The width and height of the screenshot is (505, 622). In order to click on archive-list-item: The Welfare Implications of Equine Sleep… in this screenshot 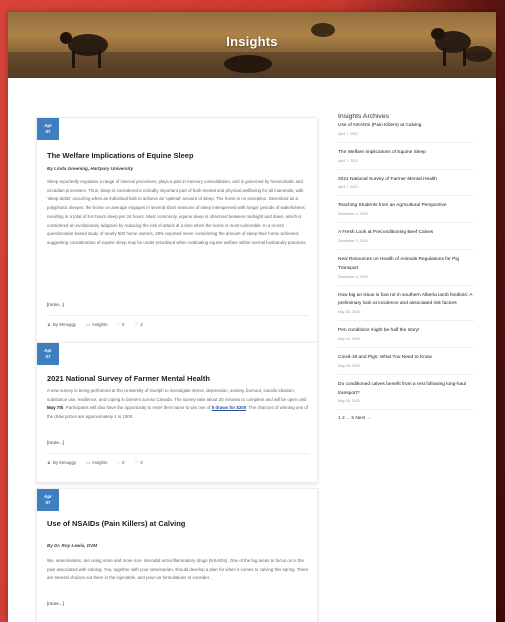, I will do `click(406, 159)`.